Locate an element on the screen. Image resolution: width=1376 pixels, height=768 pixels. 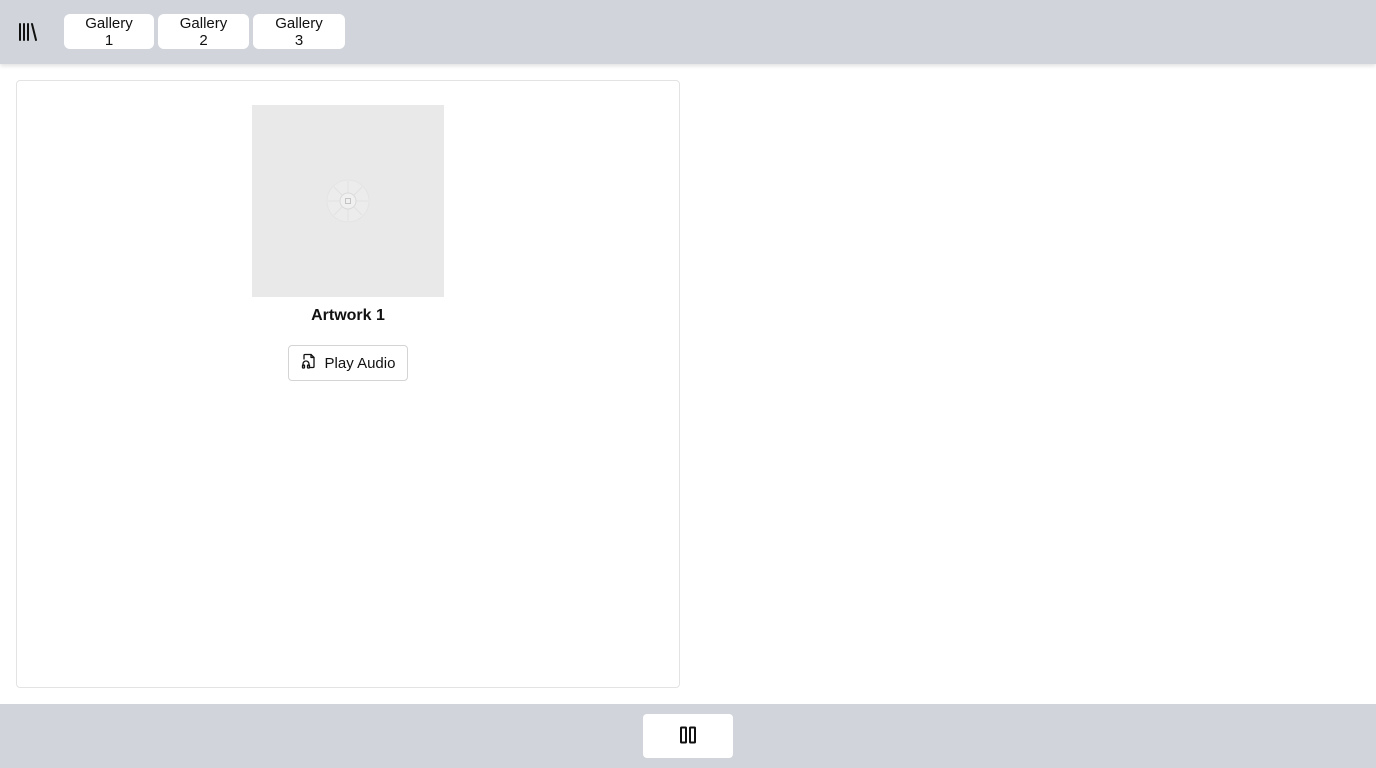
library-icon is located at coordinates (28, 32).